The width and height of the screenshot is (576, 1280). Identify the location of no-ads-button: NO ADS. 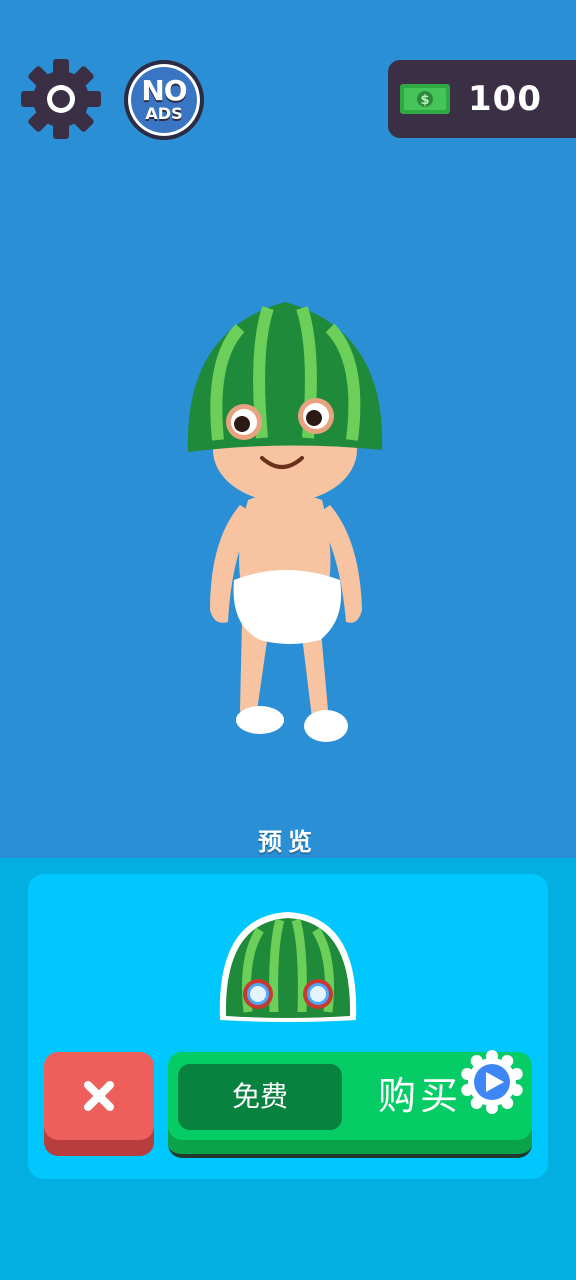
(164, 100).